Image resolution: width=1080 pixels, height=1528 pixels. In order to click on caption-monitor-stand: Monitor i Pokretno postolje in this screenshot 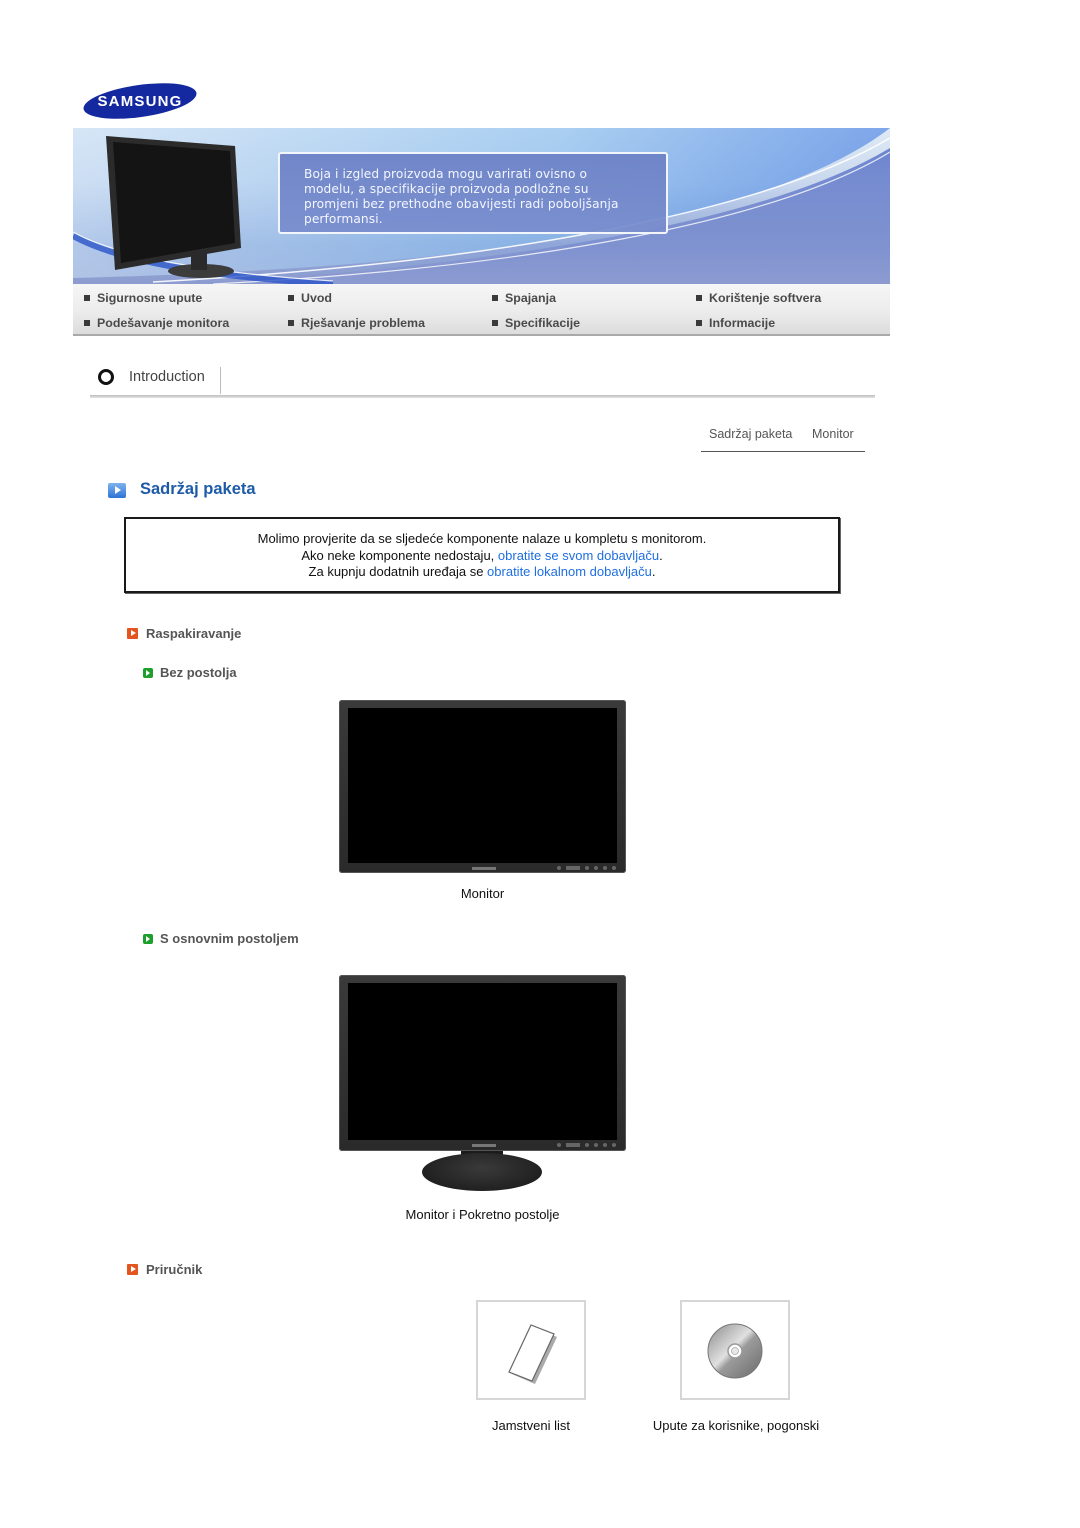, I will do `click(482, 1214)`.